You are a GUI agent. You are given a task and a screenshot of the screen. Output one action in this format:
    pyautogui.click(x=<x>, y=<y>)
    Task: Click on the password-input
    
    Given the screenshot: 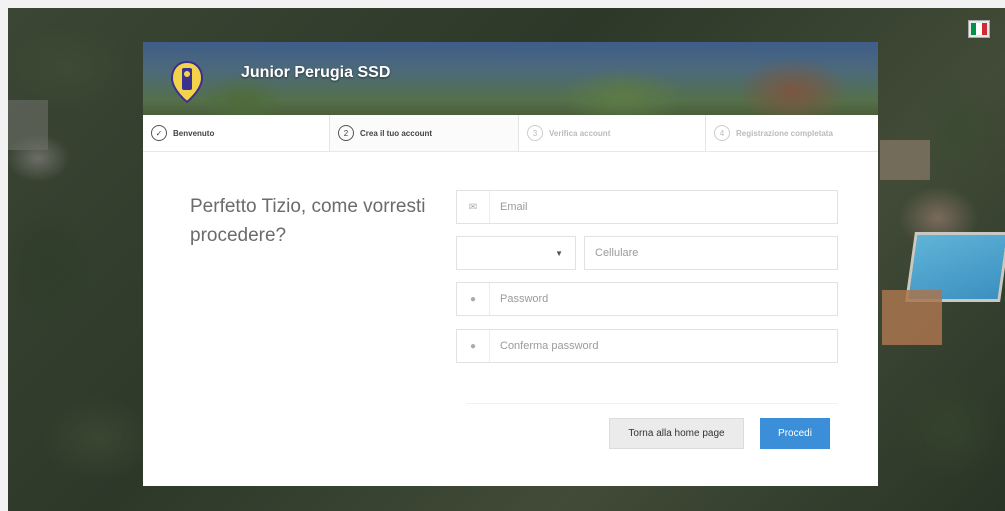 What is the action you would take?
    pyautogui.click(x=663, y=299)
    